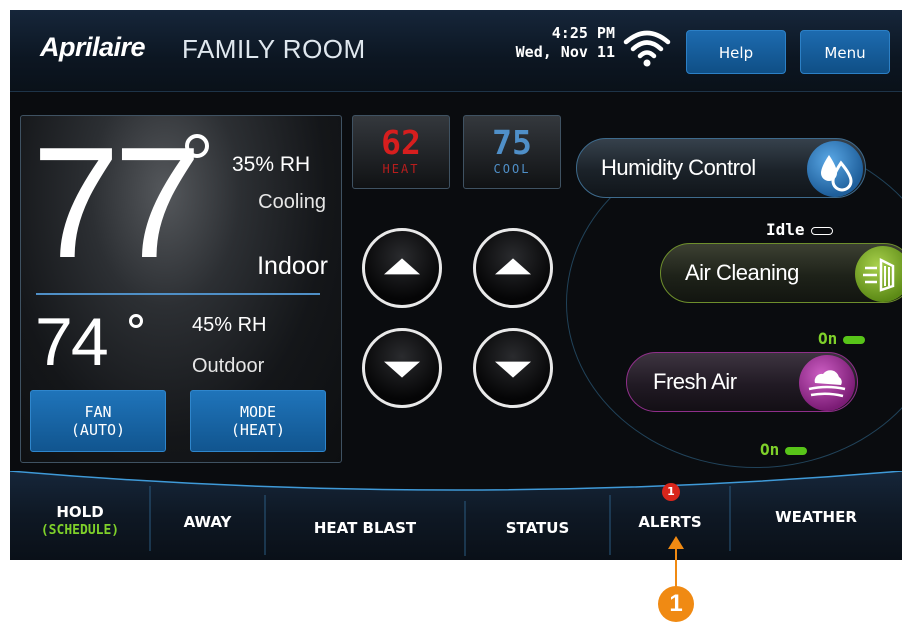  I want to click on heat-setpoint-value: 62, so click(401, 142).